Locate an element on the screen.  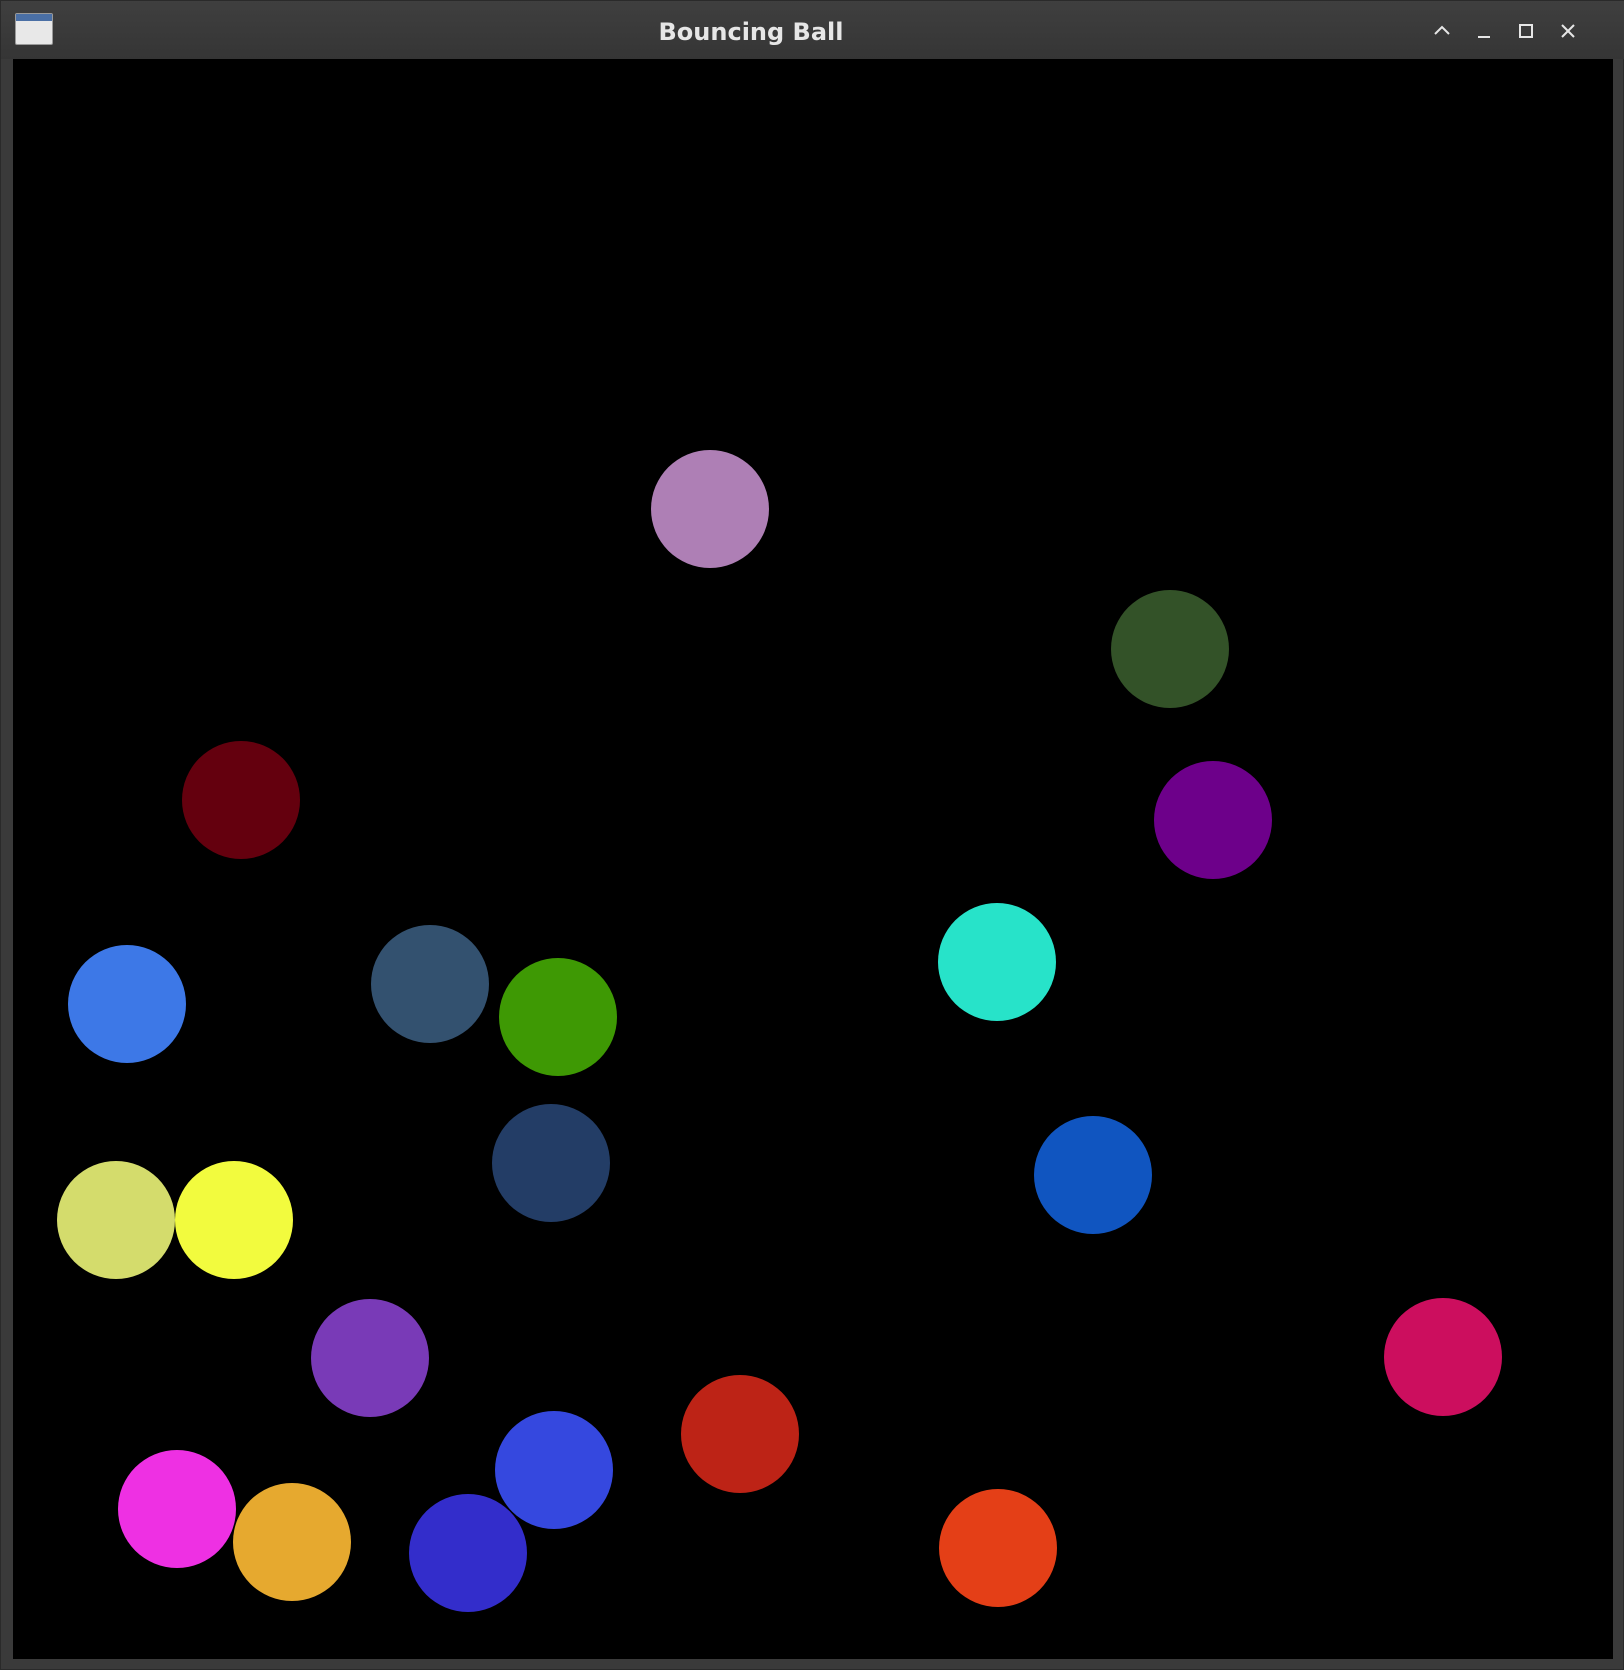
minimize-button is located at coordinates (1484, 31).